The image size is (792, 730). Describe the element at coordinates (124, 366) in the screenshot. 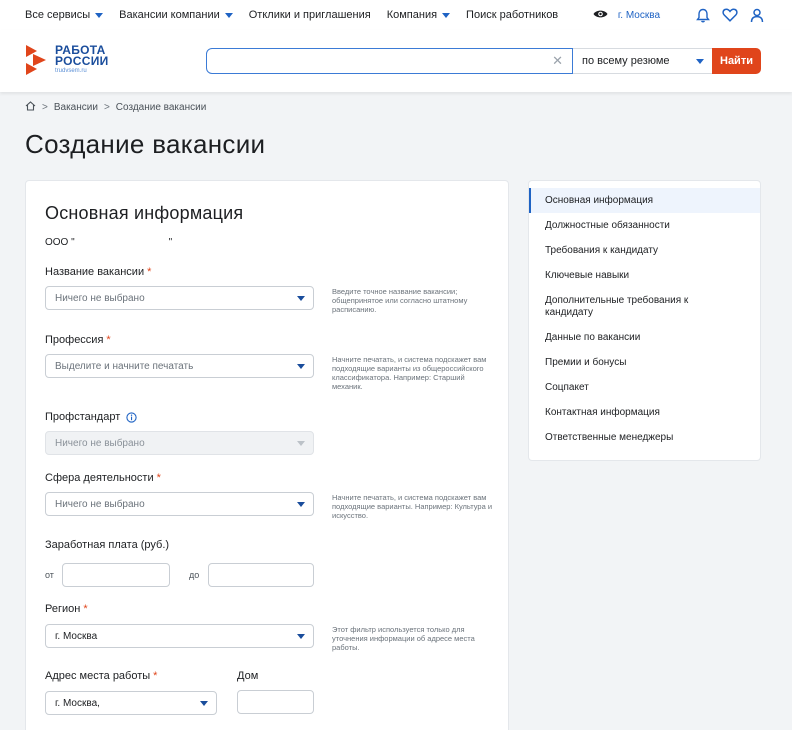

I see `profession-value: Выделите и начните печатать` at that location.